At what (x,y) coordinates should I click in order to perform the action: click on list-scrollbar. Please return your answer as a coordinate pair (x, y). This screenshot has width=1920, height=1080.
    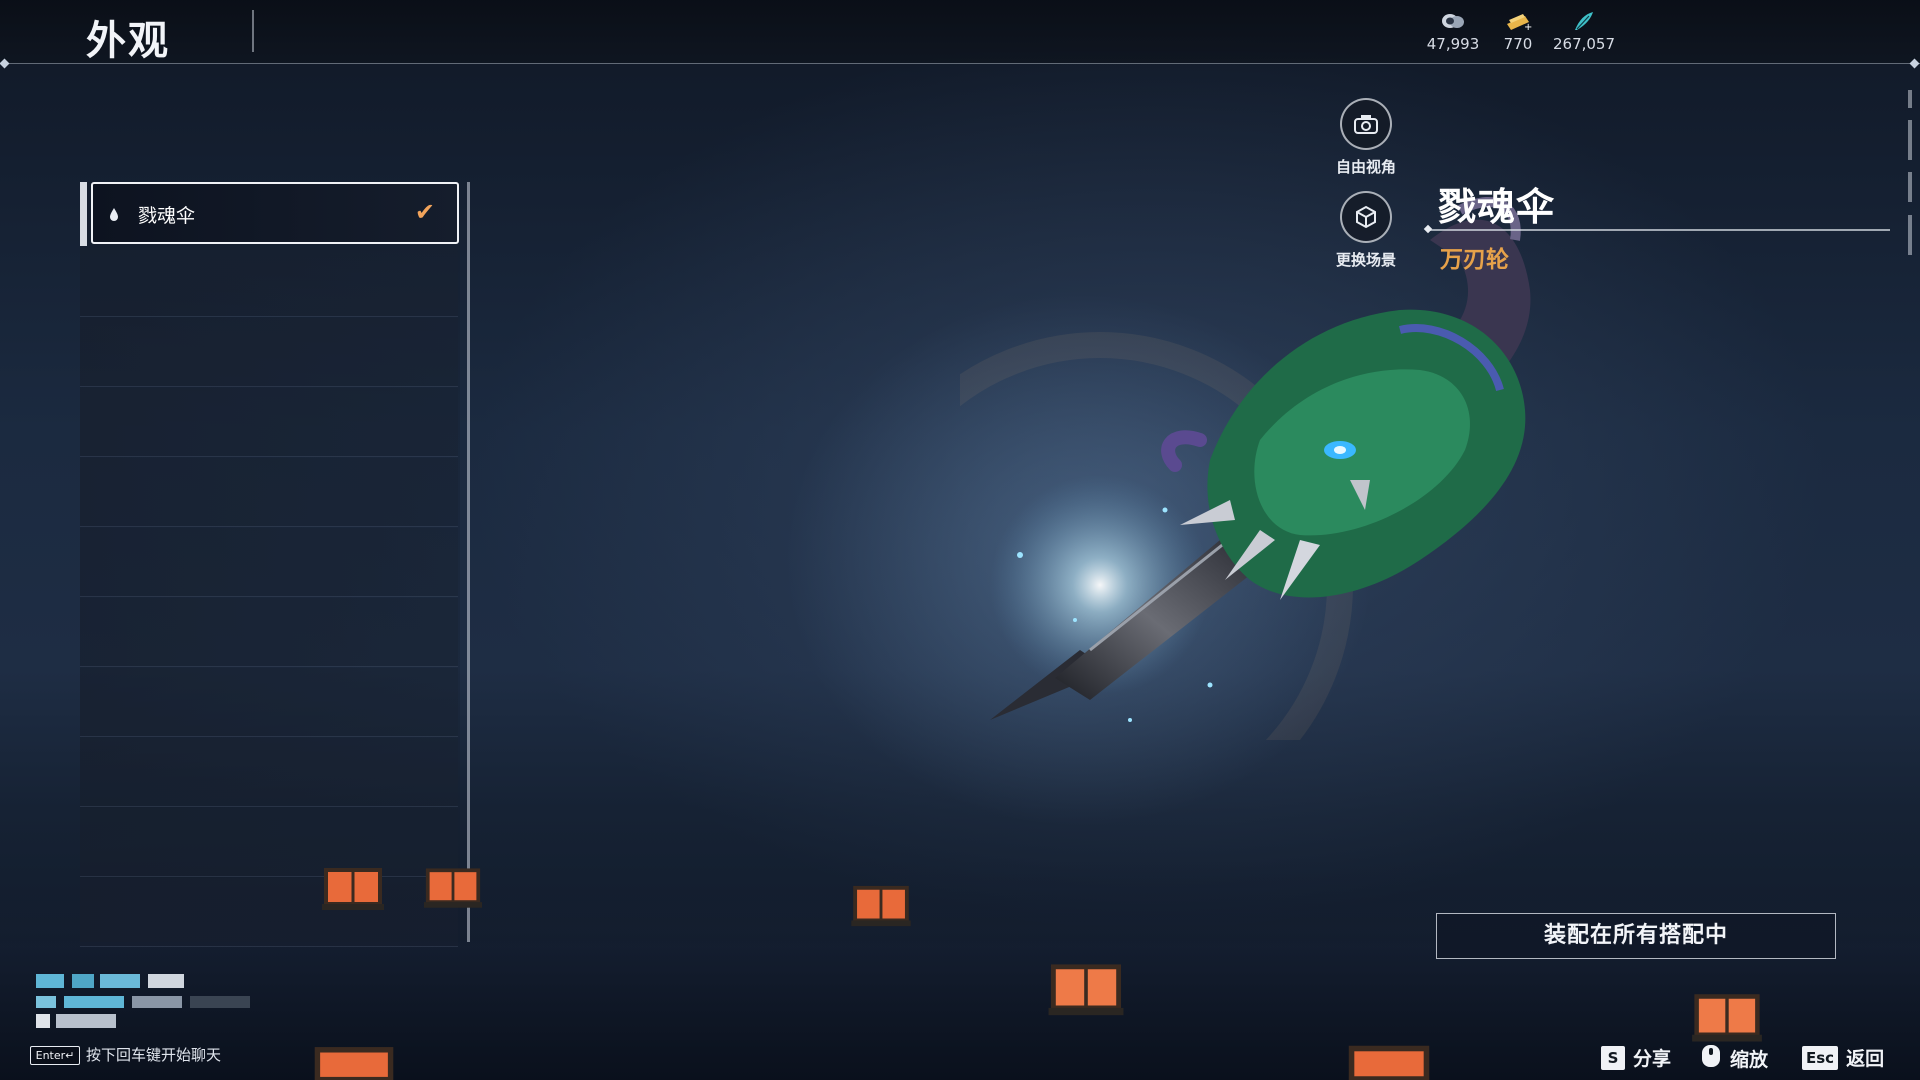
    Looking at the image, I should click on (468, 562).